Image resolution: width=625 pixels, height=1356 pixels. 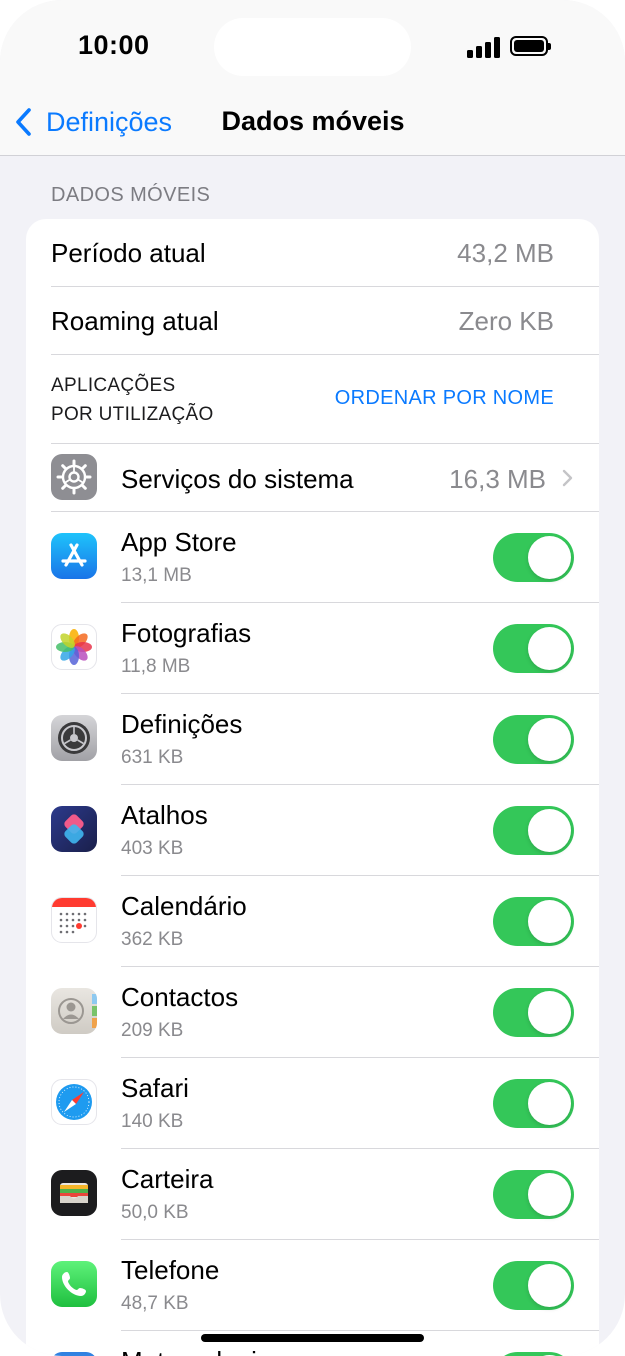 I want to click on sort-by-name-button: ORDENAR POR NOME, so click(x=444, y=398).